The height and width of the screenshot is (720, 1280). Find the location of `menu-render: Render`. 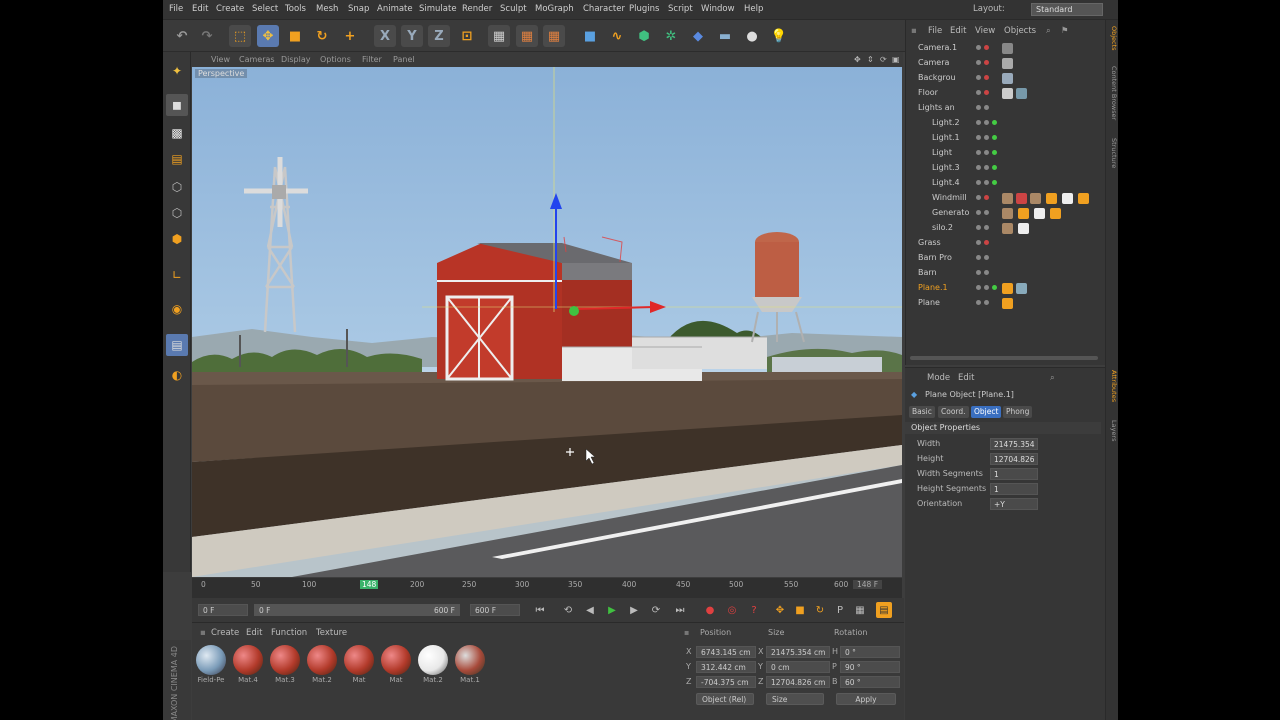

menu-render: Render is located at coordinates (477, 9).